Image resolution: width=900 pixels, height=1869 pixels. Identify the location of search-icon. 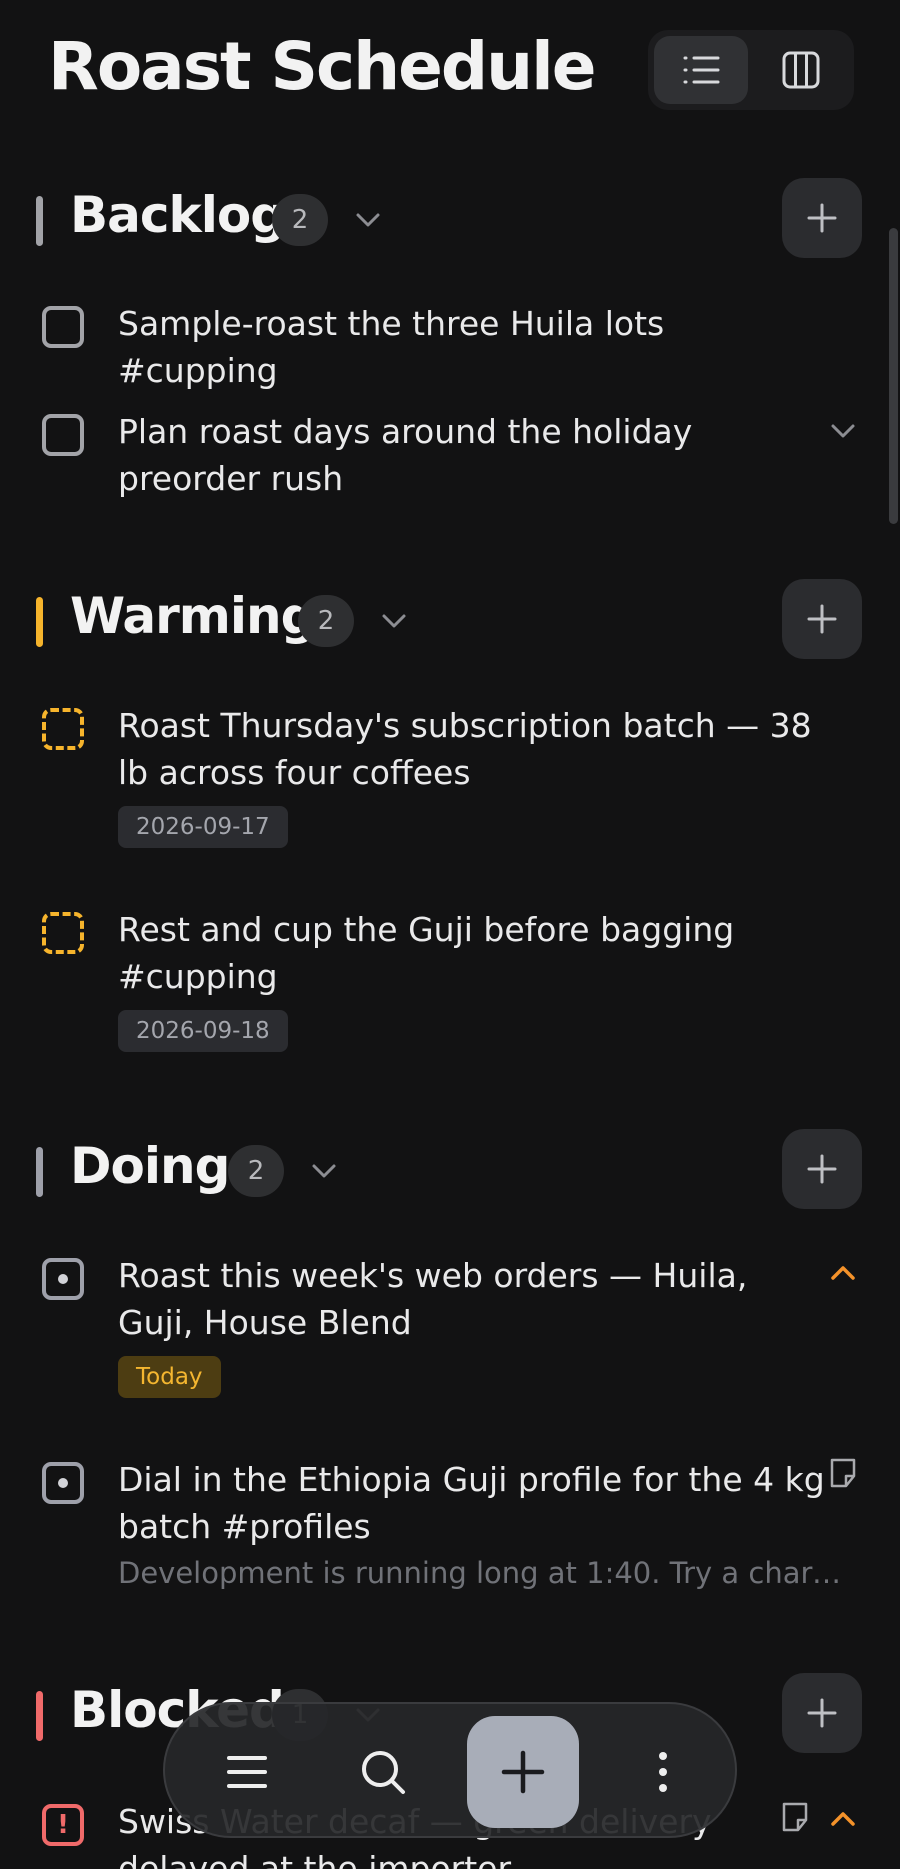
(383, 1772).